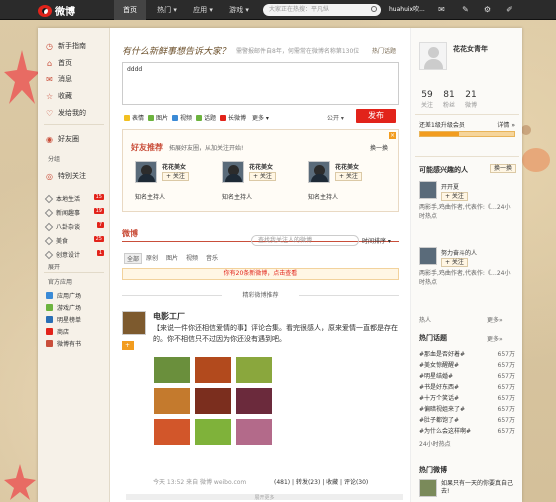 The image size is (556, 502). I want to click on tab-images: 图片, so click(172, 257).